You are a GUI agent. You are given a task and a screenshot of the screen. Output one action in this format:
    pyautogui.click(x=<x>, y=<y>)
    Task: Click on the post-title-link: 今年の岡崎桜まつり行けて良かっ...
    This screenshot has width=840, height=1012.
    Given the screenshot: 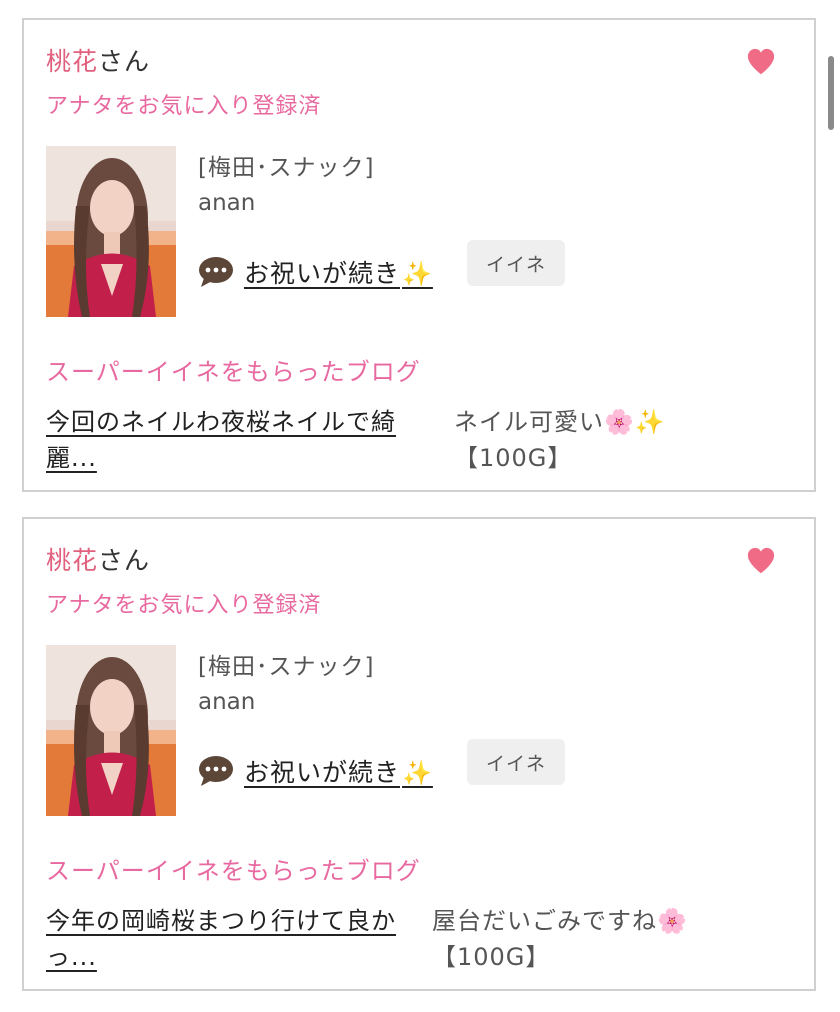 What is the action you would take?
    pyautogui.click(x=231, y=939)
    